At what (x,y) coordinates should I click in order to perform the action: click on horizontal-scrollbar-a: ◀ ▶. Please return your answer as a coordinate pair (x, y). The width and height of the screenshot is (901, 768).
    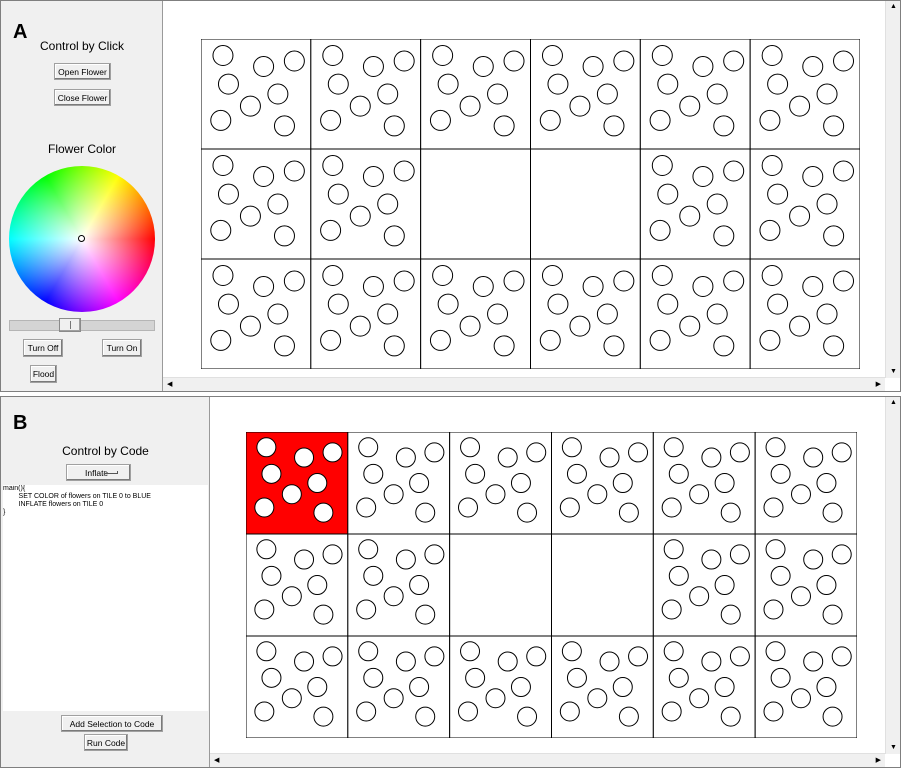
    Looking at the image, I should click on (524, 384).